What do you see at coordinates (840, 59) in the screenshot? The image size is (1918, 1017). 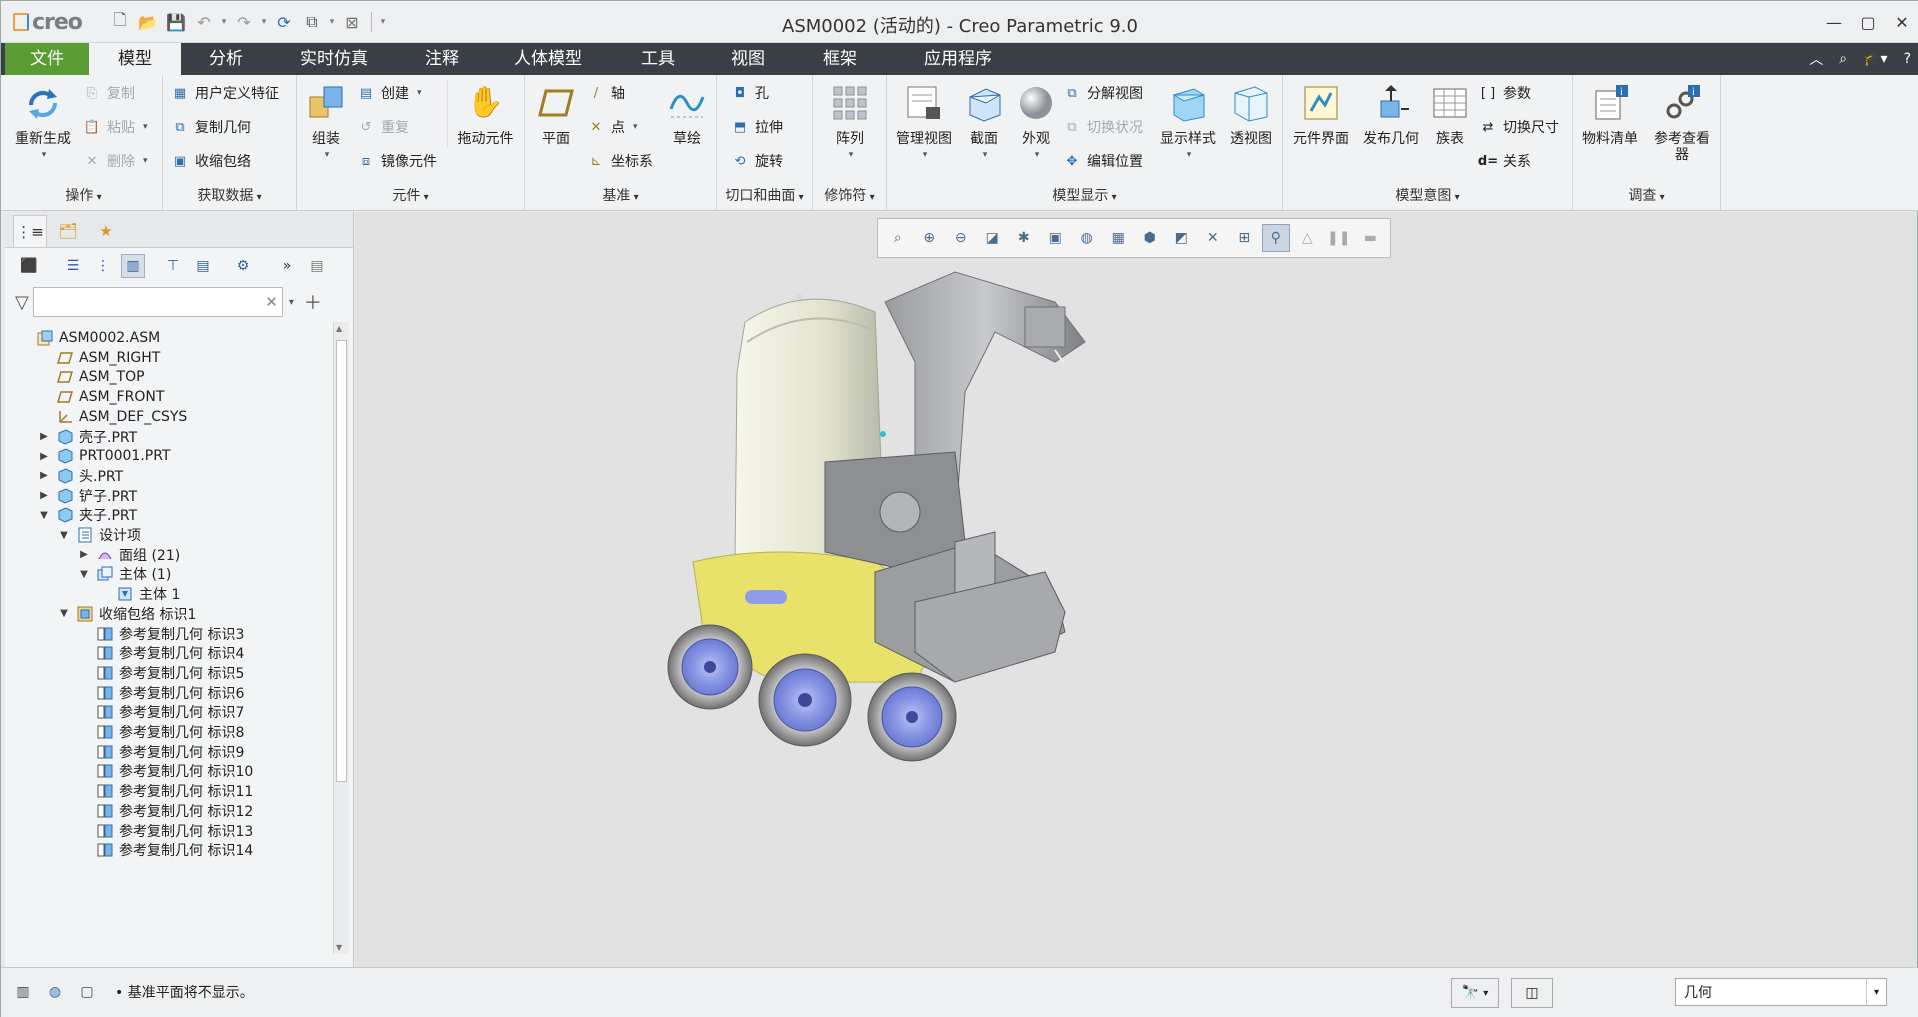 I see `tab-framework: 框架` at bounding box center [840, 59].